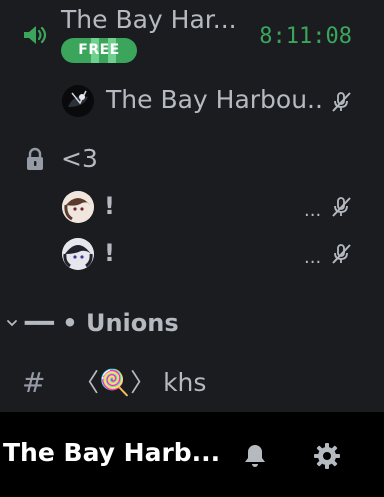 Image resolution: width=384 pixels, height=497 pixels. I want to click on free-badge-label: FREE, so click(99, 50).